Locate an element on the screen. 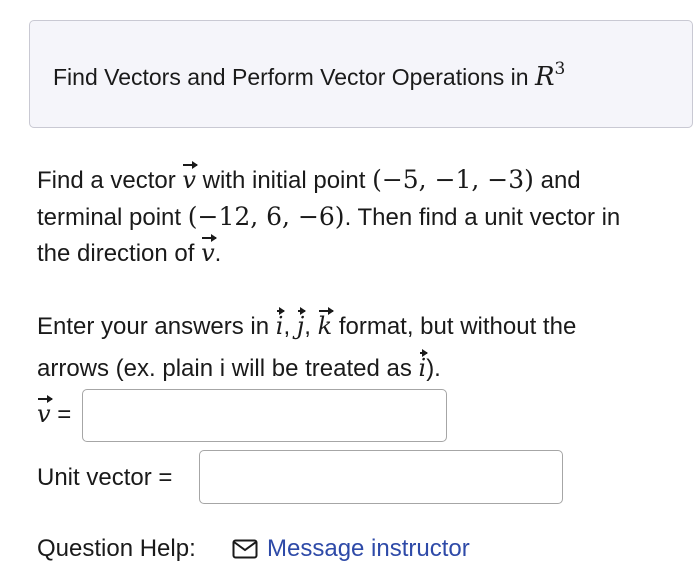  terminal-point-label: terminal point is located at coordinates (109, 217).